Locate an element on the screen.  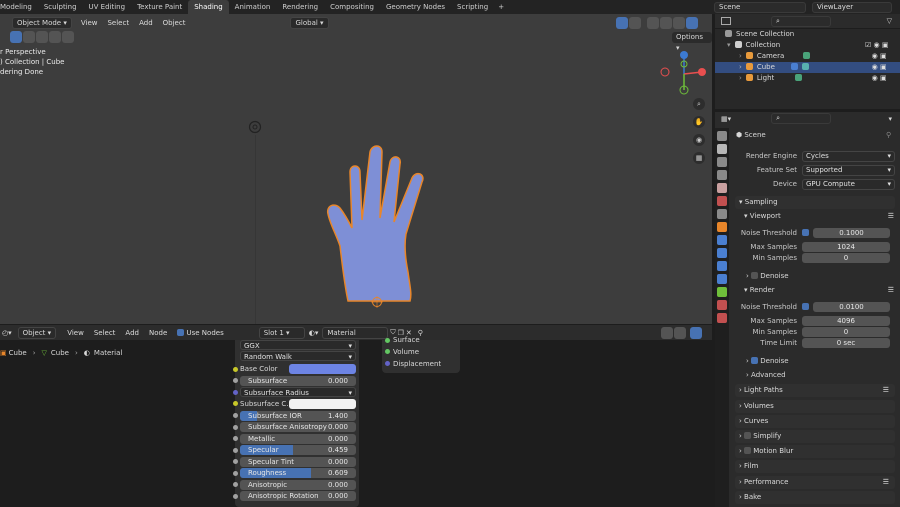
volume-socket is located at coordinates (387, 351).